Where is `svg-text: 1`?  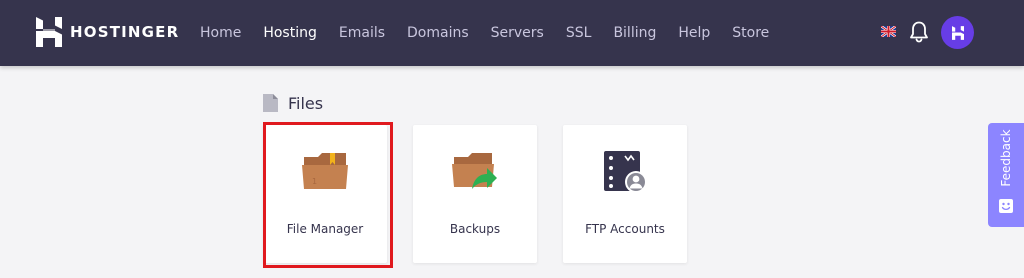 svg-text: 1 is located at coordinates (314, 181).